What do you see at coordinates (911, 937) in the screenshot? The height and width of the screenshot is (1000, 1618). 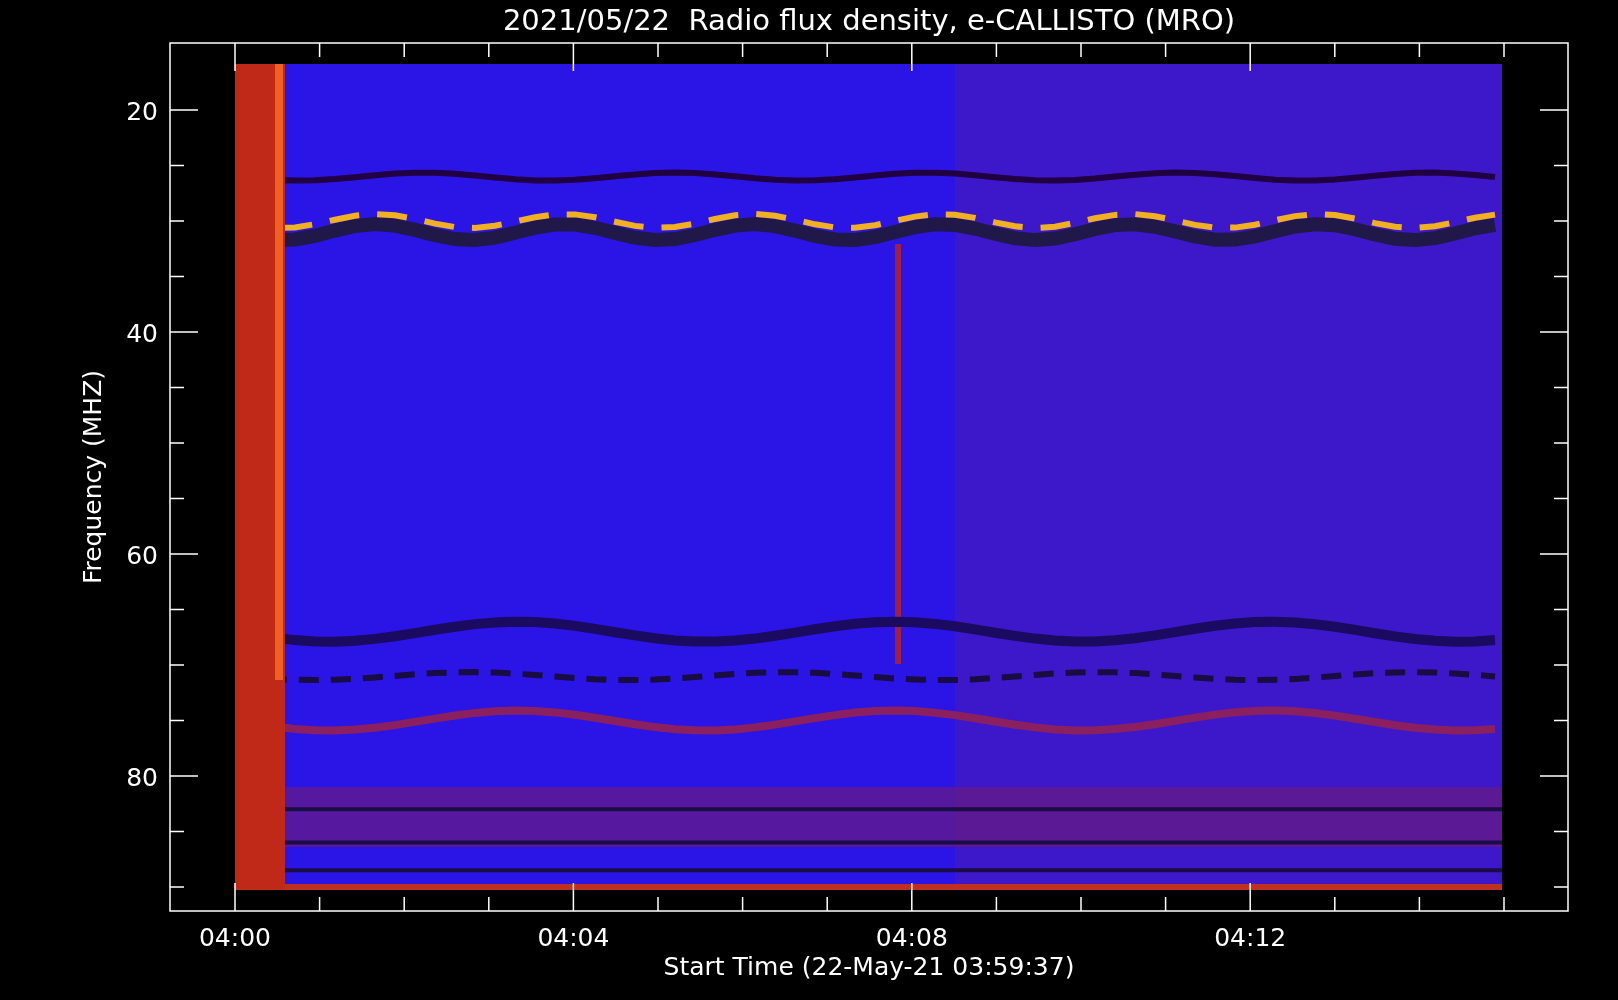 I see `x-tick-label: 04:08` at bounding box center [911, 937].